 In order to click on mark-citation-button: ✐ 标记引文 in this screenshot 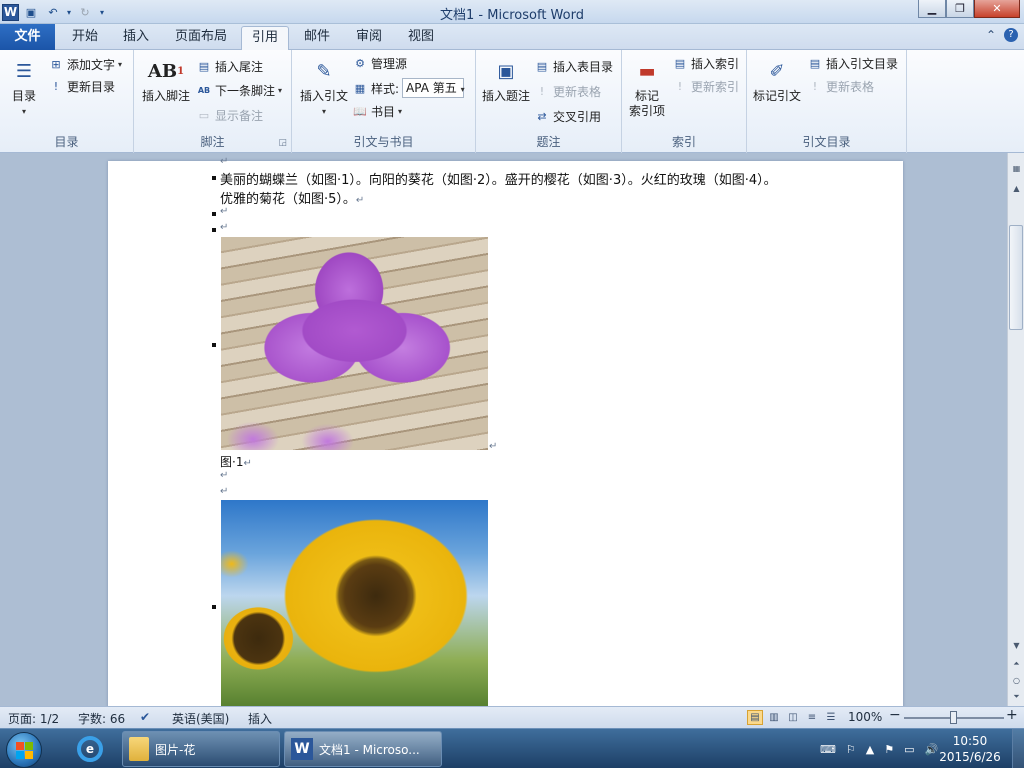, I will do `click(777, 80)`.